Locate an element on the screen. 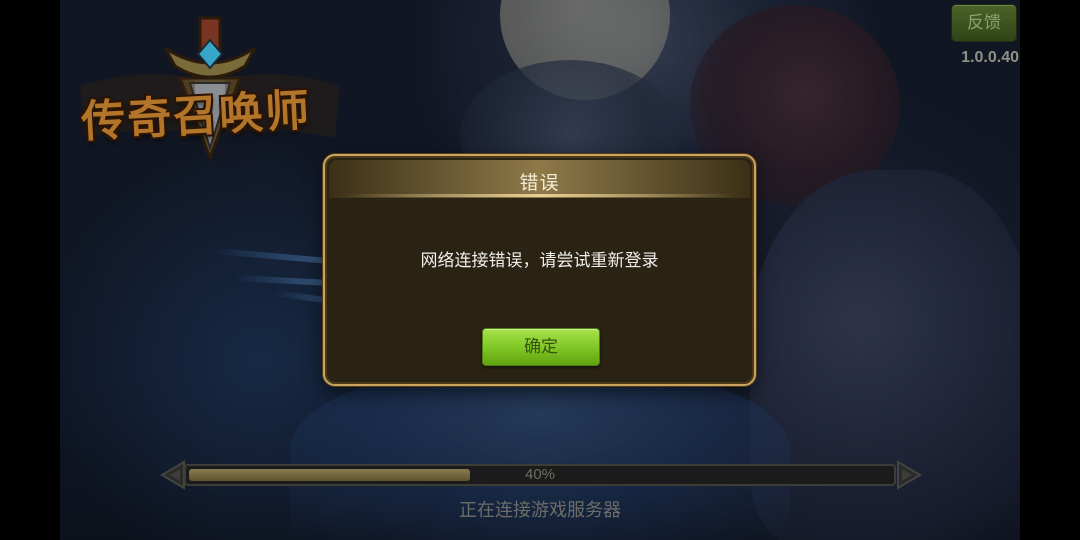 This screenshot has width=1080, height=540. feedback-button: 反馈 is located at coordinates (984, 23).